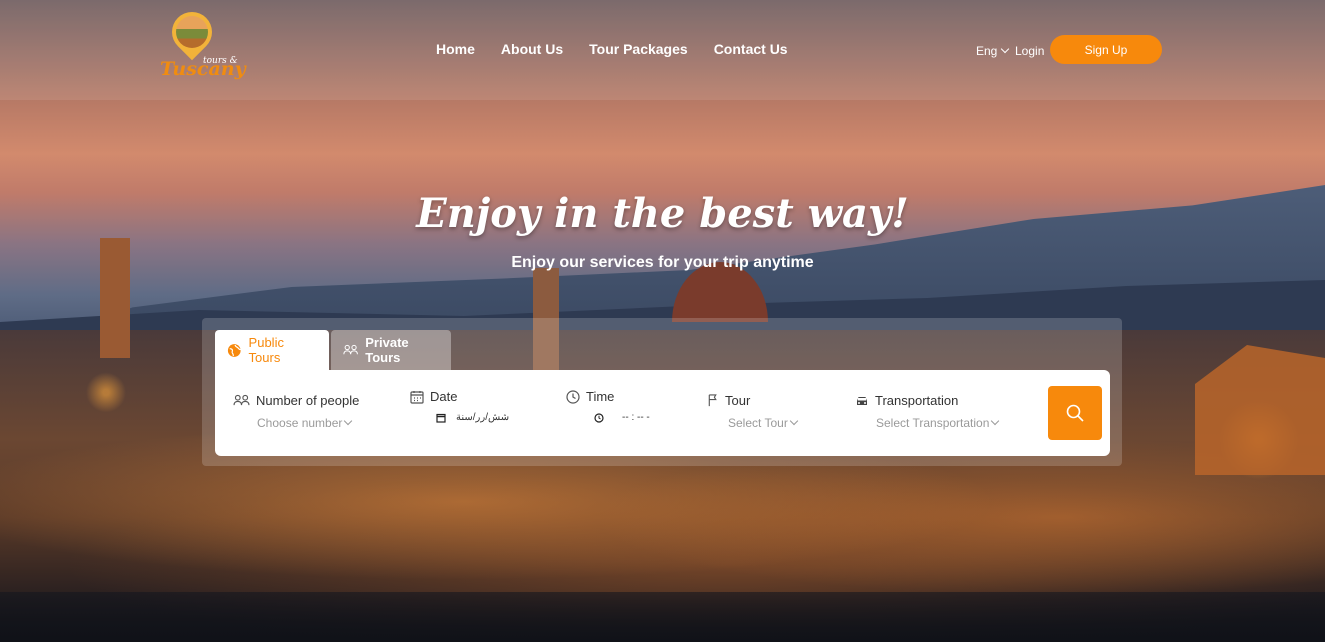  I want to click on car-icon, so click(862, 400).